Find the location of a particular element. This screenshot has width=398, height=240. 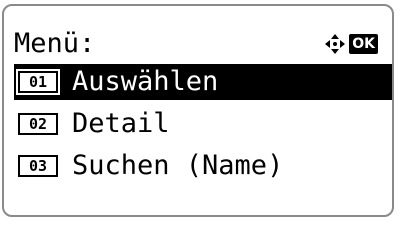

menu-item-suchen-name: 03 Suchen (Name) is located at coordinates (203, 166).